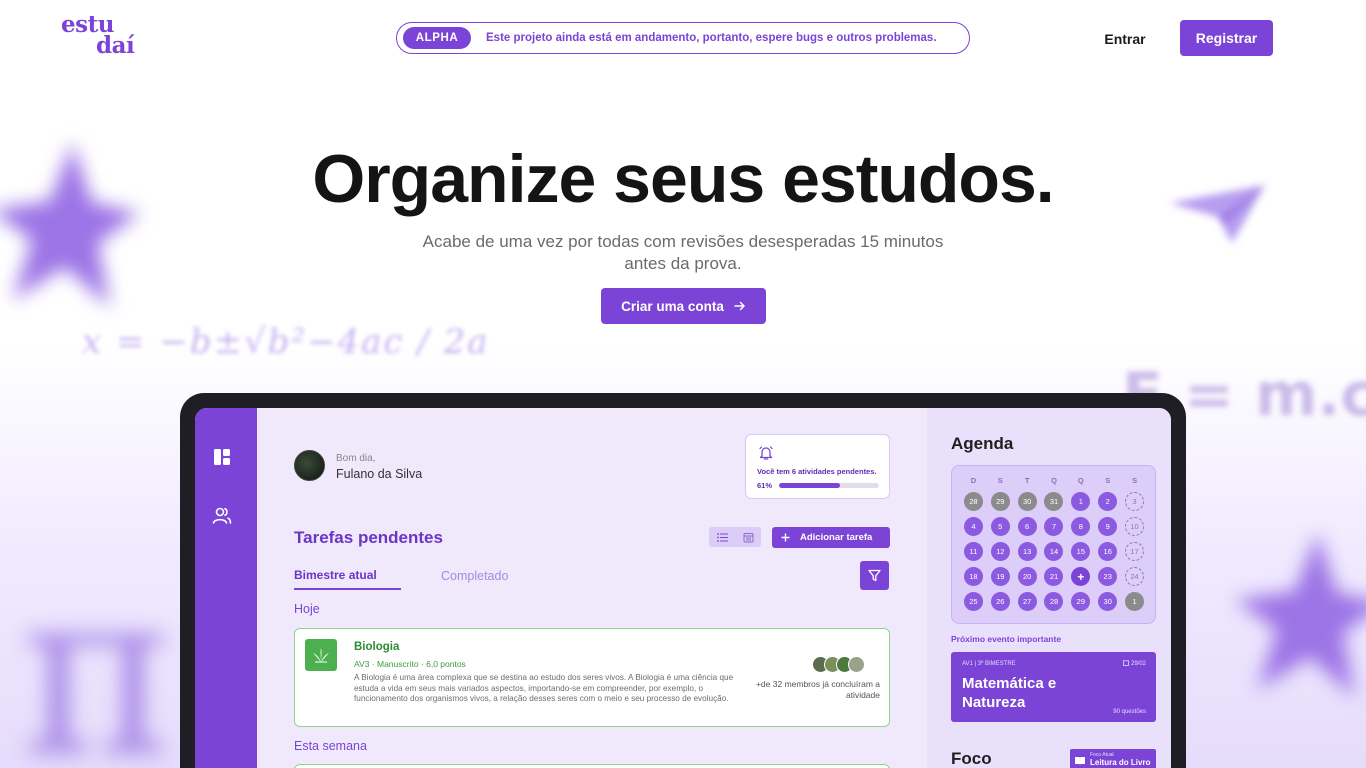  What do you see at coordinates (222, 457) in the screenshot?
I see `dashboard-icon` at bounding box center [222, 457].